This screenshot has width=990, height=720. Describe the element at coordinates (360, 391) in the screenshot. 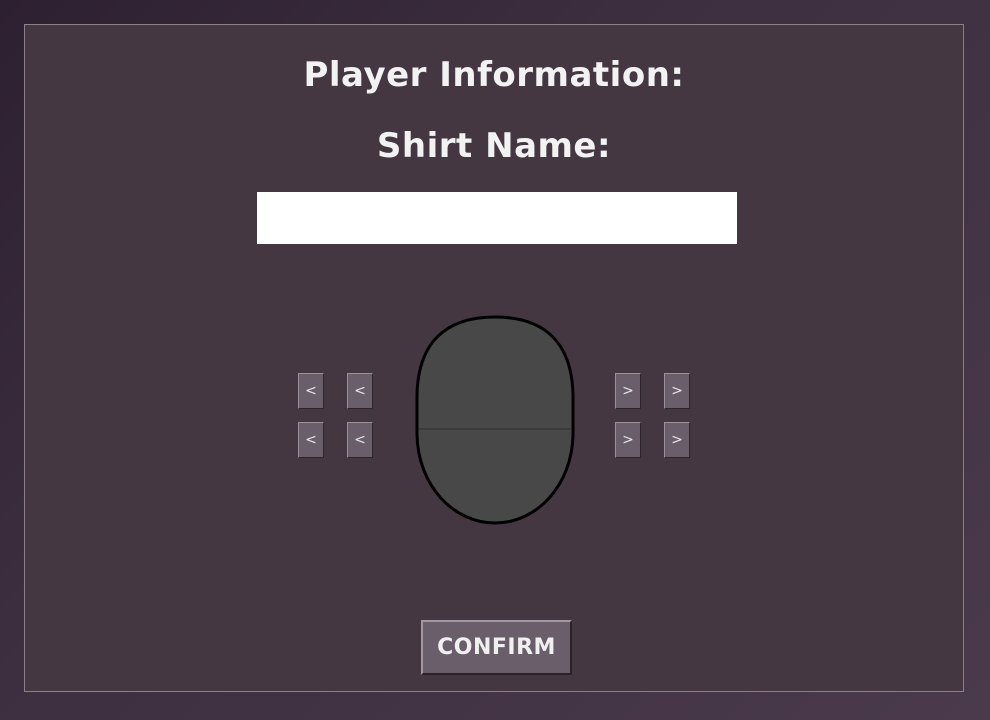

I see `option-1-prev-button: <` at that location.